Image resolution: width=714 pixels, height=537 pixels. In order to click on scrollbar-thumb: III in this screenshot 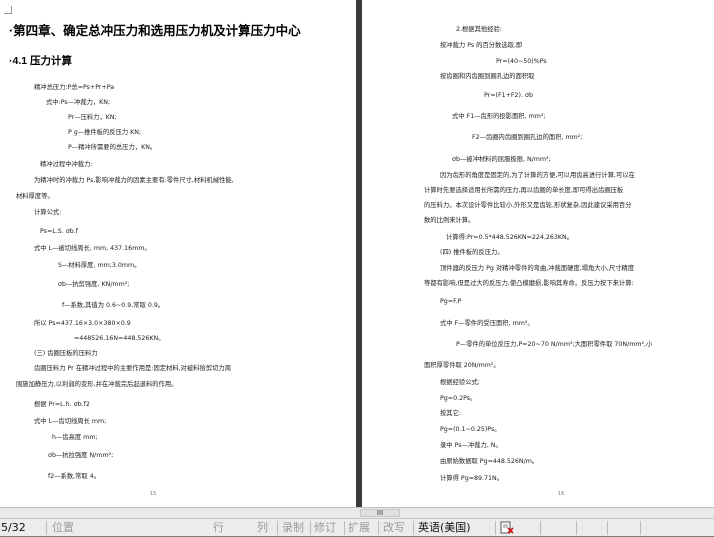, I will do `click(380, 513)`.